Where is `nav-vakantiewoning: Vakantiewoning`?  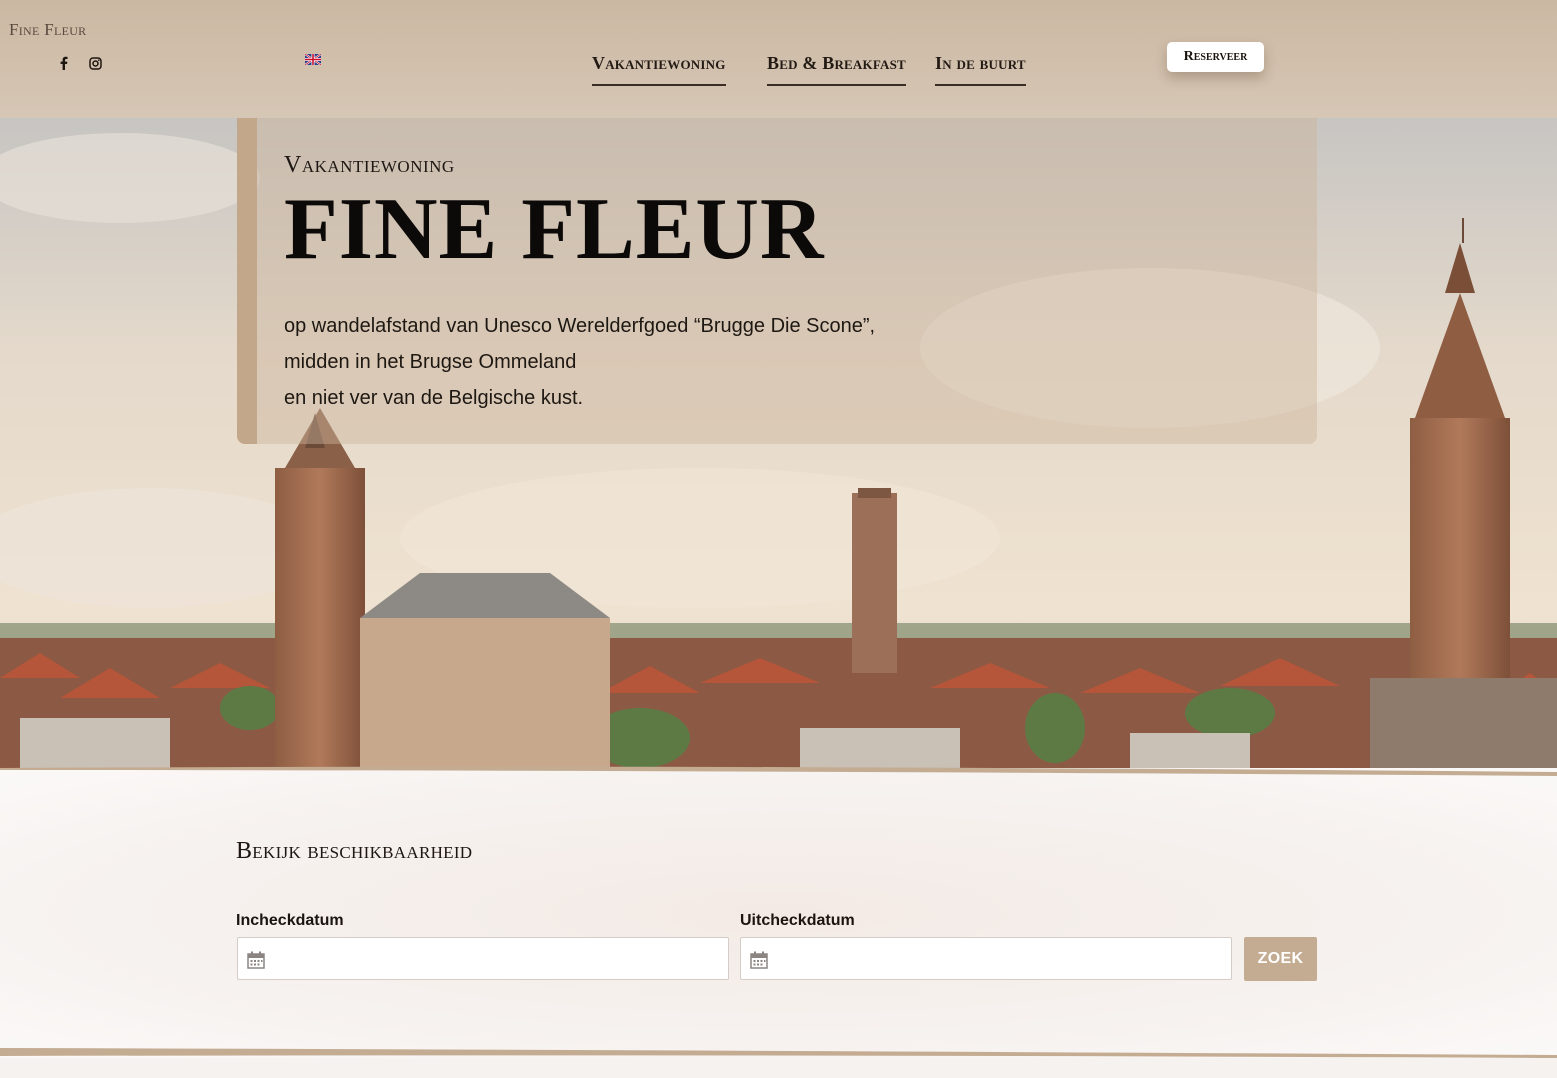
nav-vakantiewoning: Vakantiewoning is located at coordinates (659, 69).